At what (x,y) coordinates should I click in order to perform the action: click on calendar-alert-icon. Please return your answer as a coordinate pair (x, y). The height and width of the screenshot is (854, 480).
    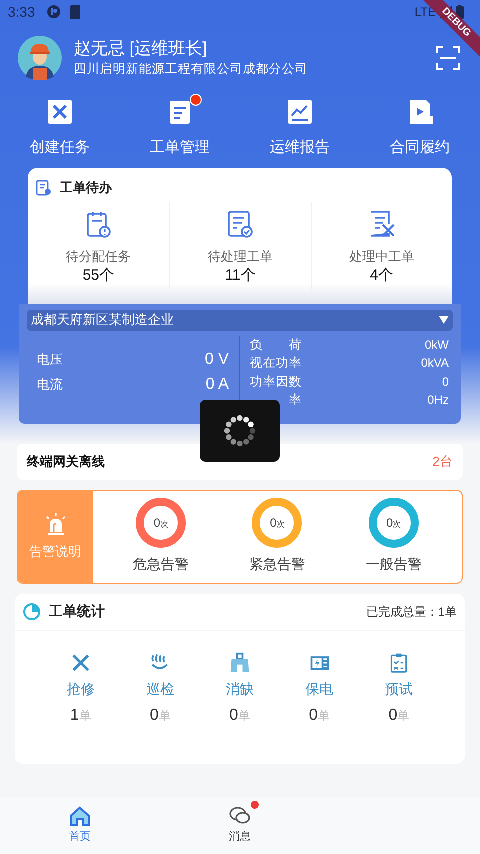
    Looking at the image, I should click on (98, 224).